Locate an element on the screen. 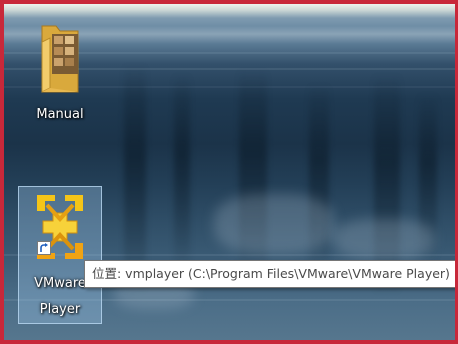 This screenshot has width=458, height=344. desktop-icon-label: Manual is located at coordinates (60, 114).